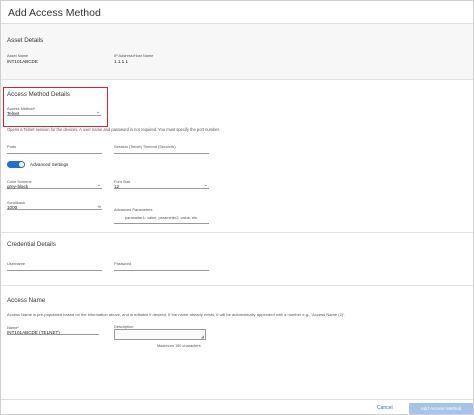 This screenshot has width=474, height=415. I want to click on color-scheme-value: grey-black, so click(18, 186).